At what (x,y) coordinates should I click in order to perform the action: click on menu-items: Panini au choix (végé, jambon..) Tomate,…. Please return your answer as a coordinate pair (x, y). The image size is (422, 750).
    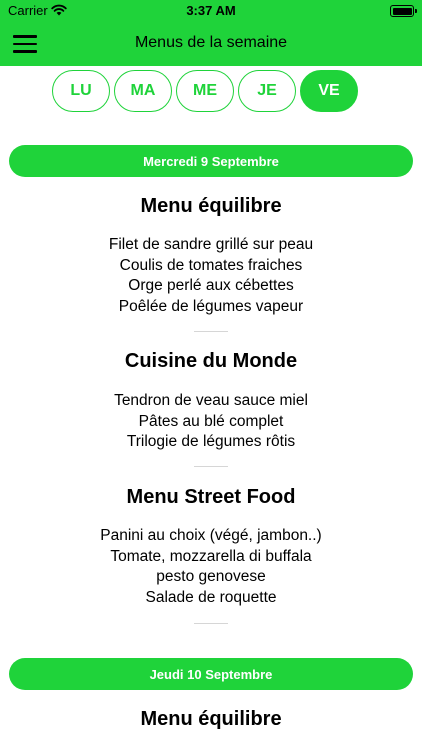
    Looking at the image, I should click on (211, 567).